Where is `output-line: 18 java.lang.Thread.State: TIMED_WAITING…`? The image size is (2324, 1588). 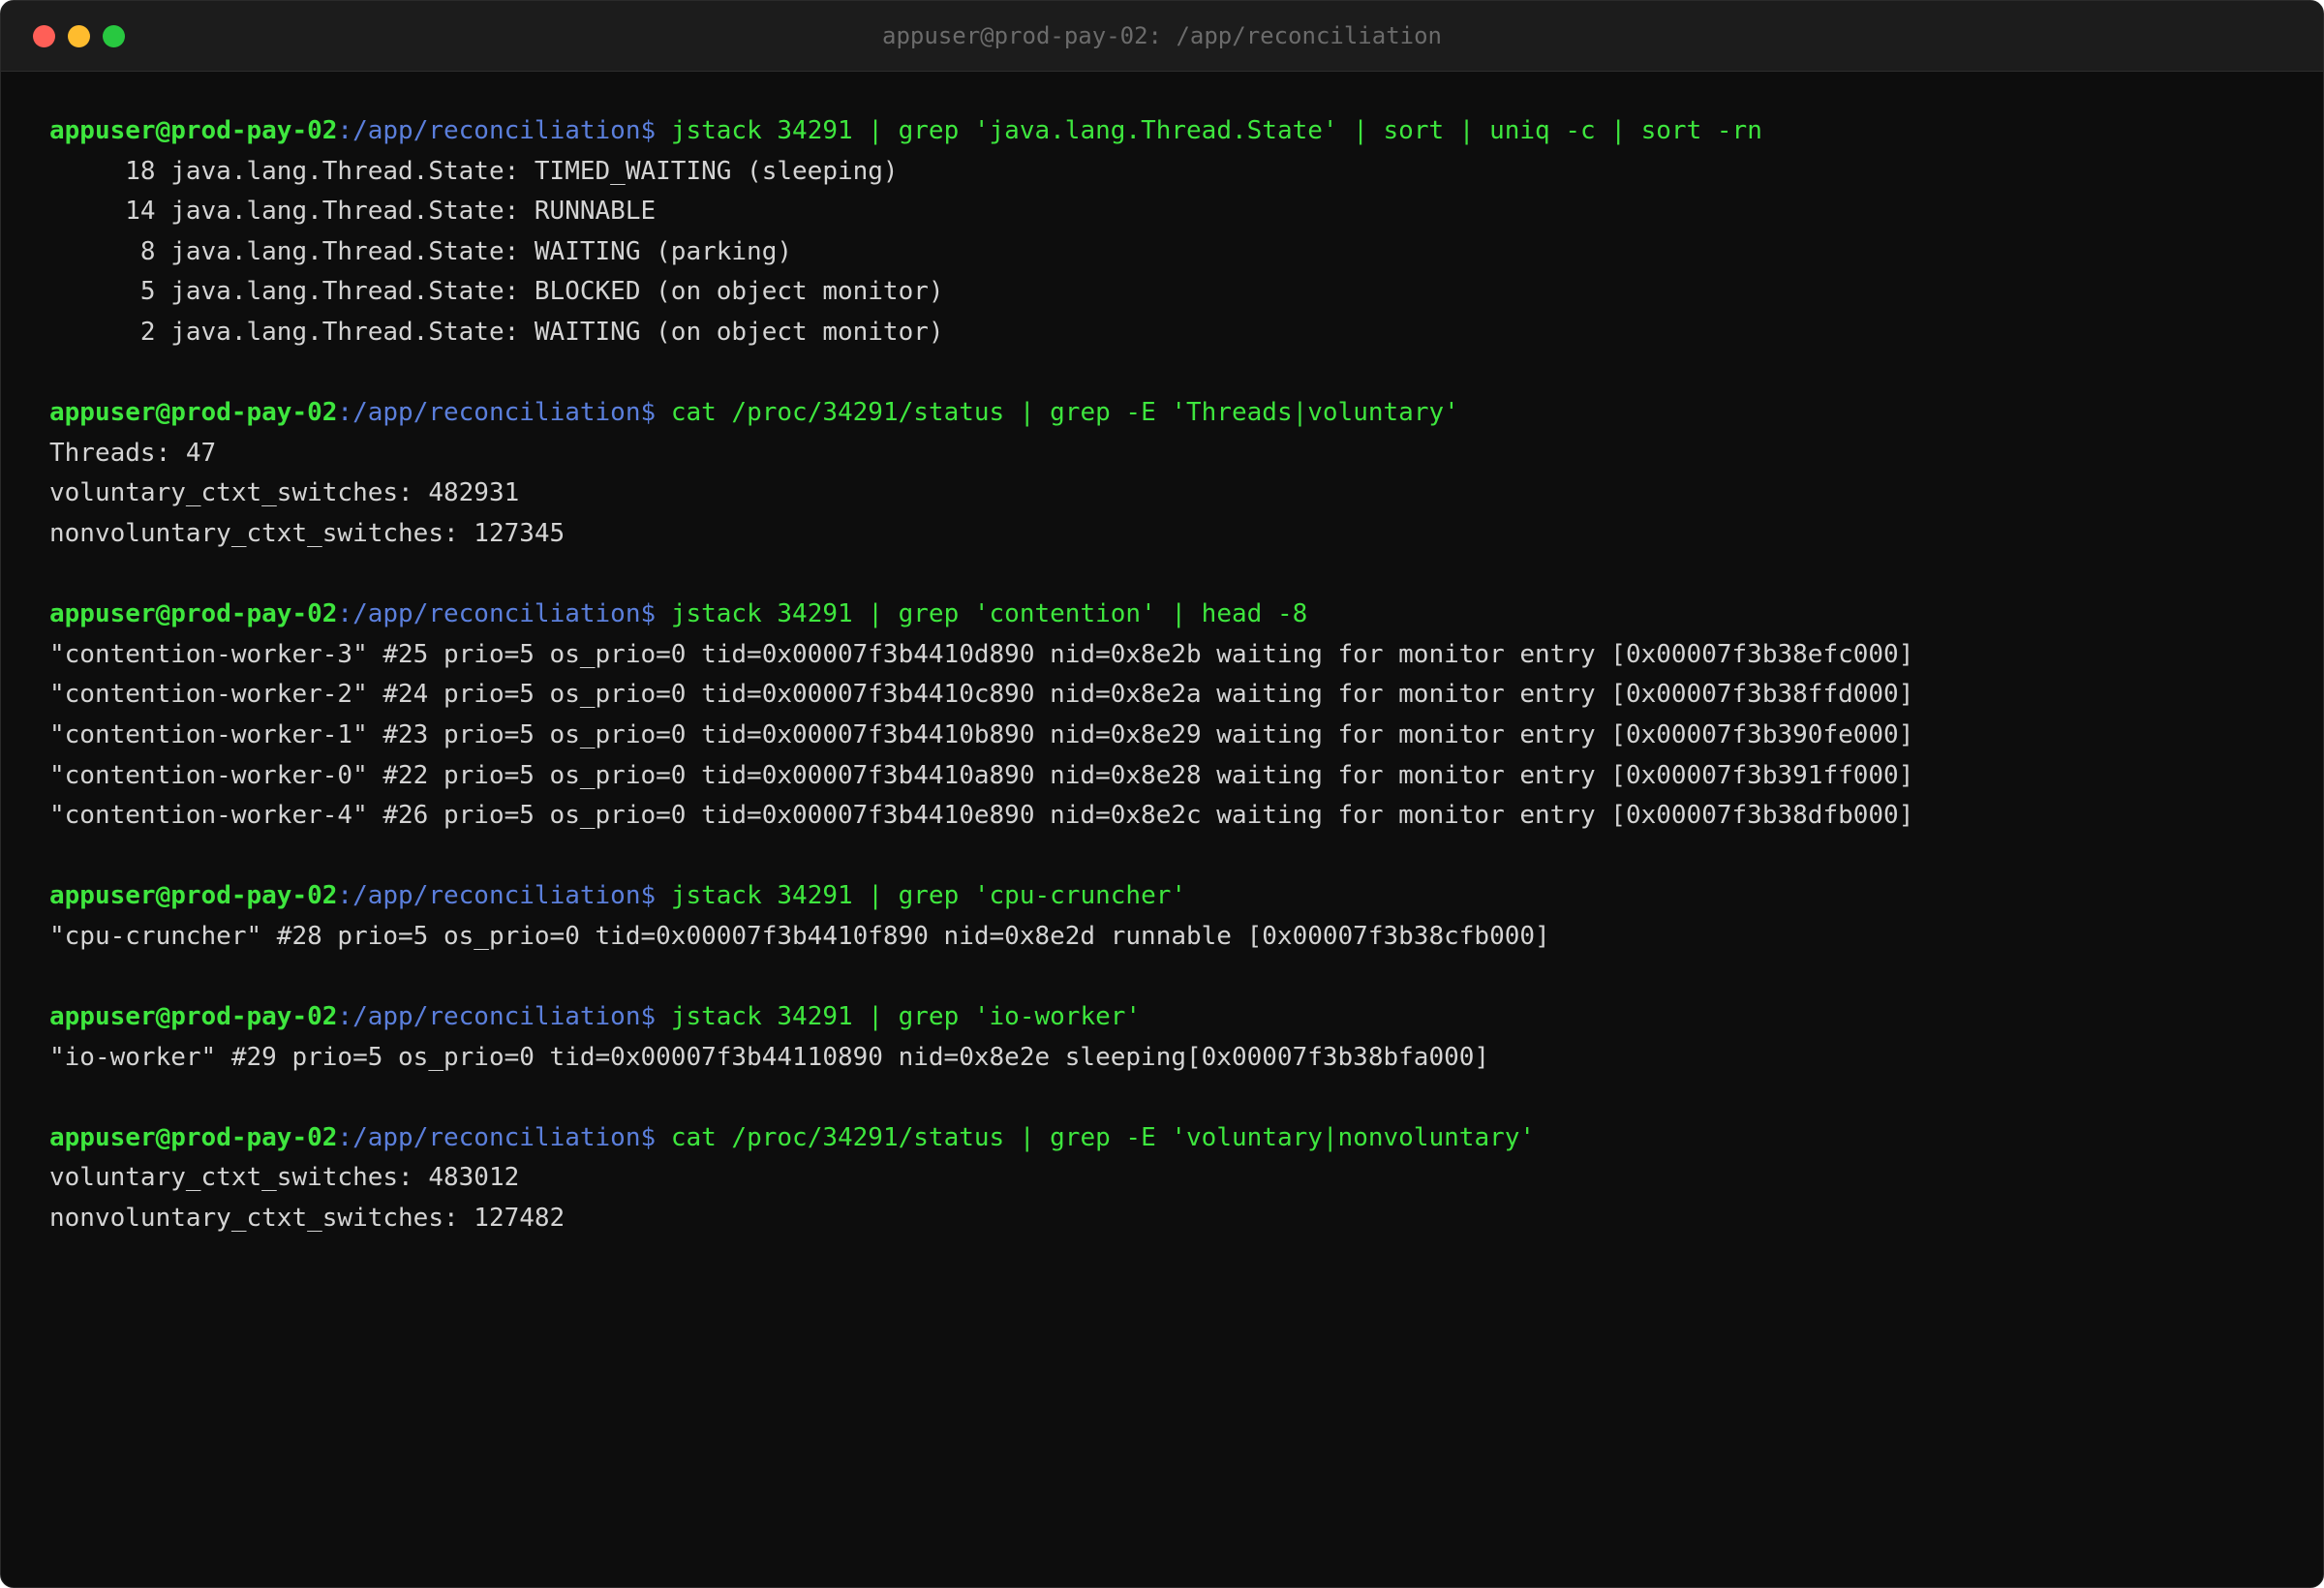
output-line: 18 java.lang.Thread.State: TIMED_WAITING… is located at coordinates (474, 171).